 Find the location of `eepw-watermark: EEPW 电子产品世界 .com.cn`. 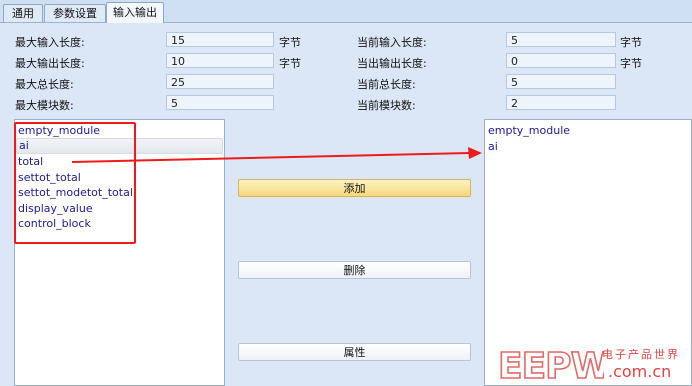

eepw-watermark: EEPW 电子产品世界 .com.cn is located at coordinates (595, 364).